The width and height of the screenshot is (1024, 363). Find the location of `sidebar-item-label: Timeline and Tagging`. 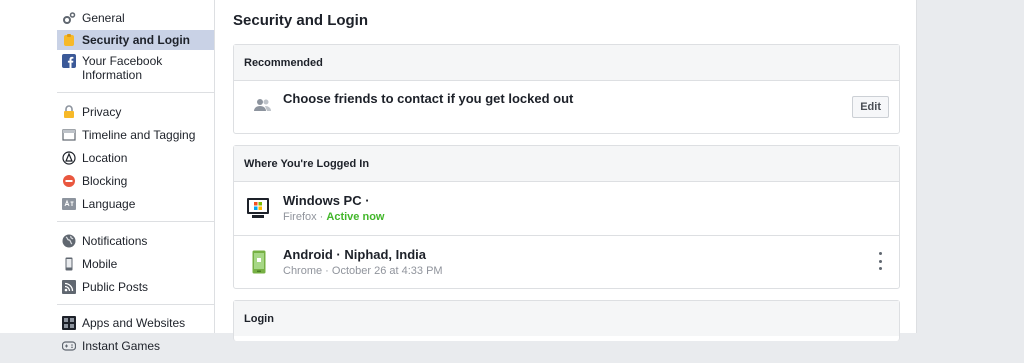

sidebar-item-label: Timeline and Tagging is located at coordinates (139, 135).